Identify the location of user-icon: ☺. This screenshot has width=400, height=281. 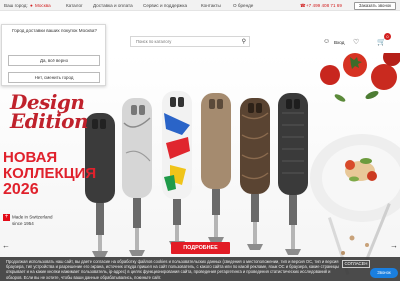
(326, 41).